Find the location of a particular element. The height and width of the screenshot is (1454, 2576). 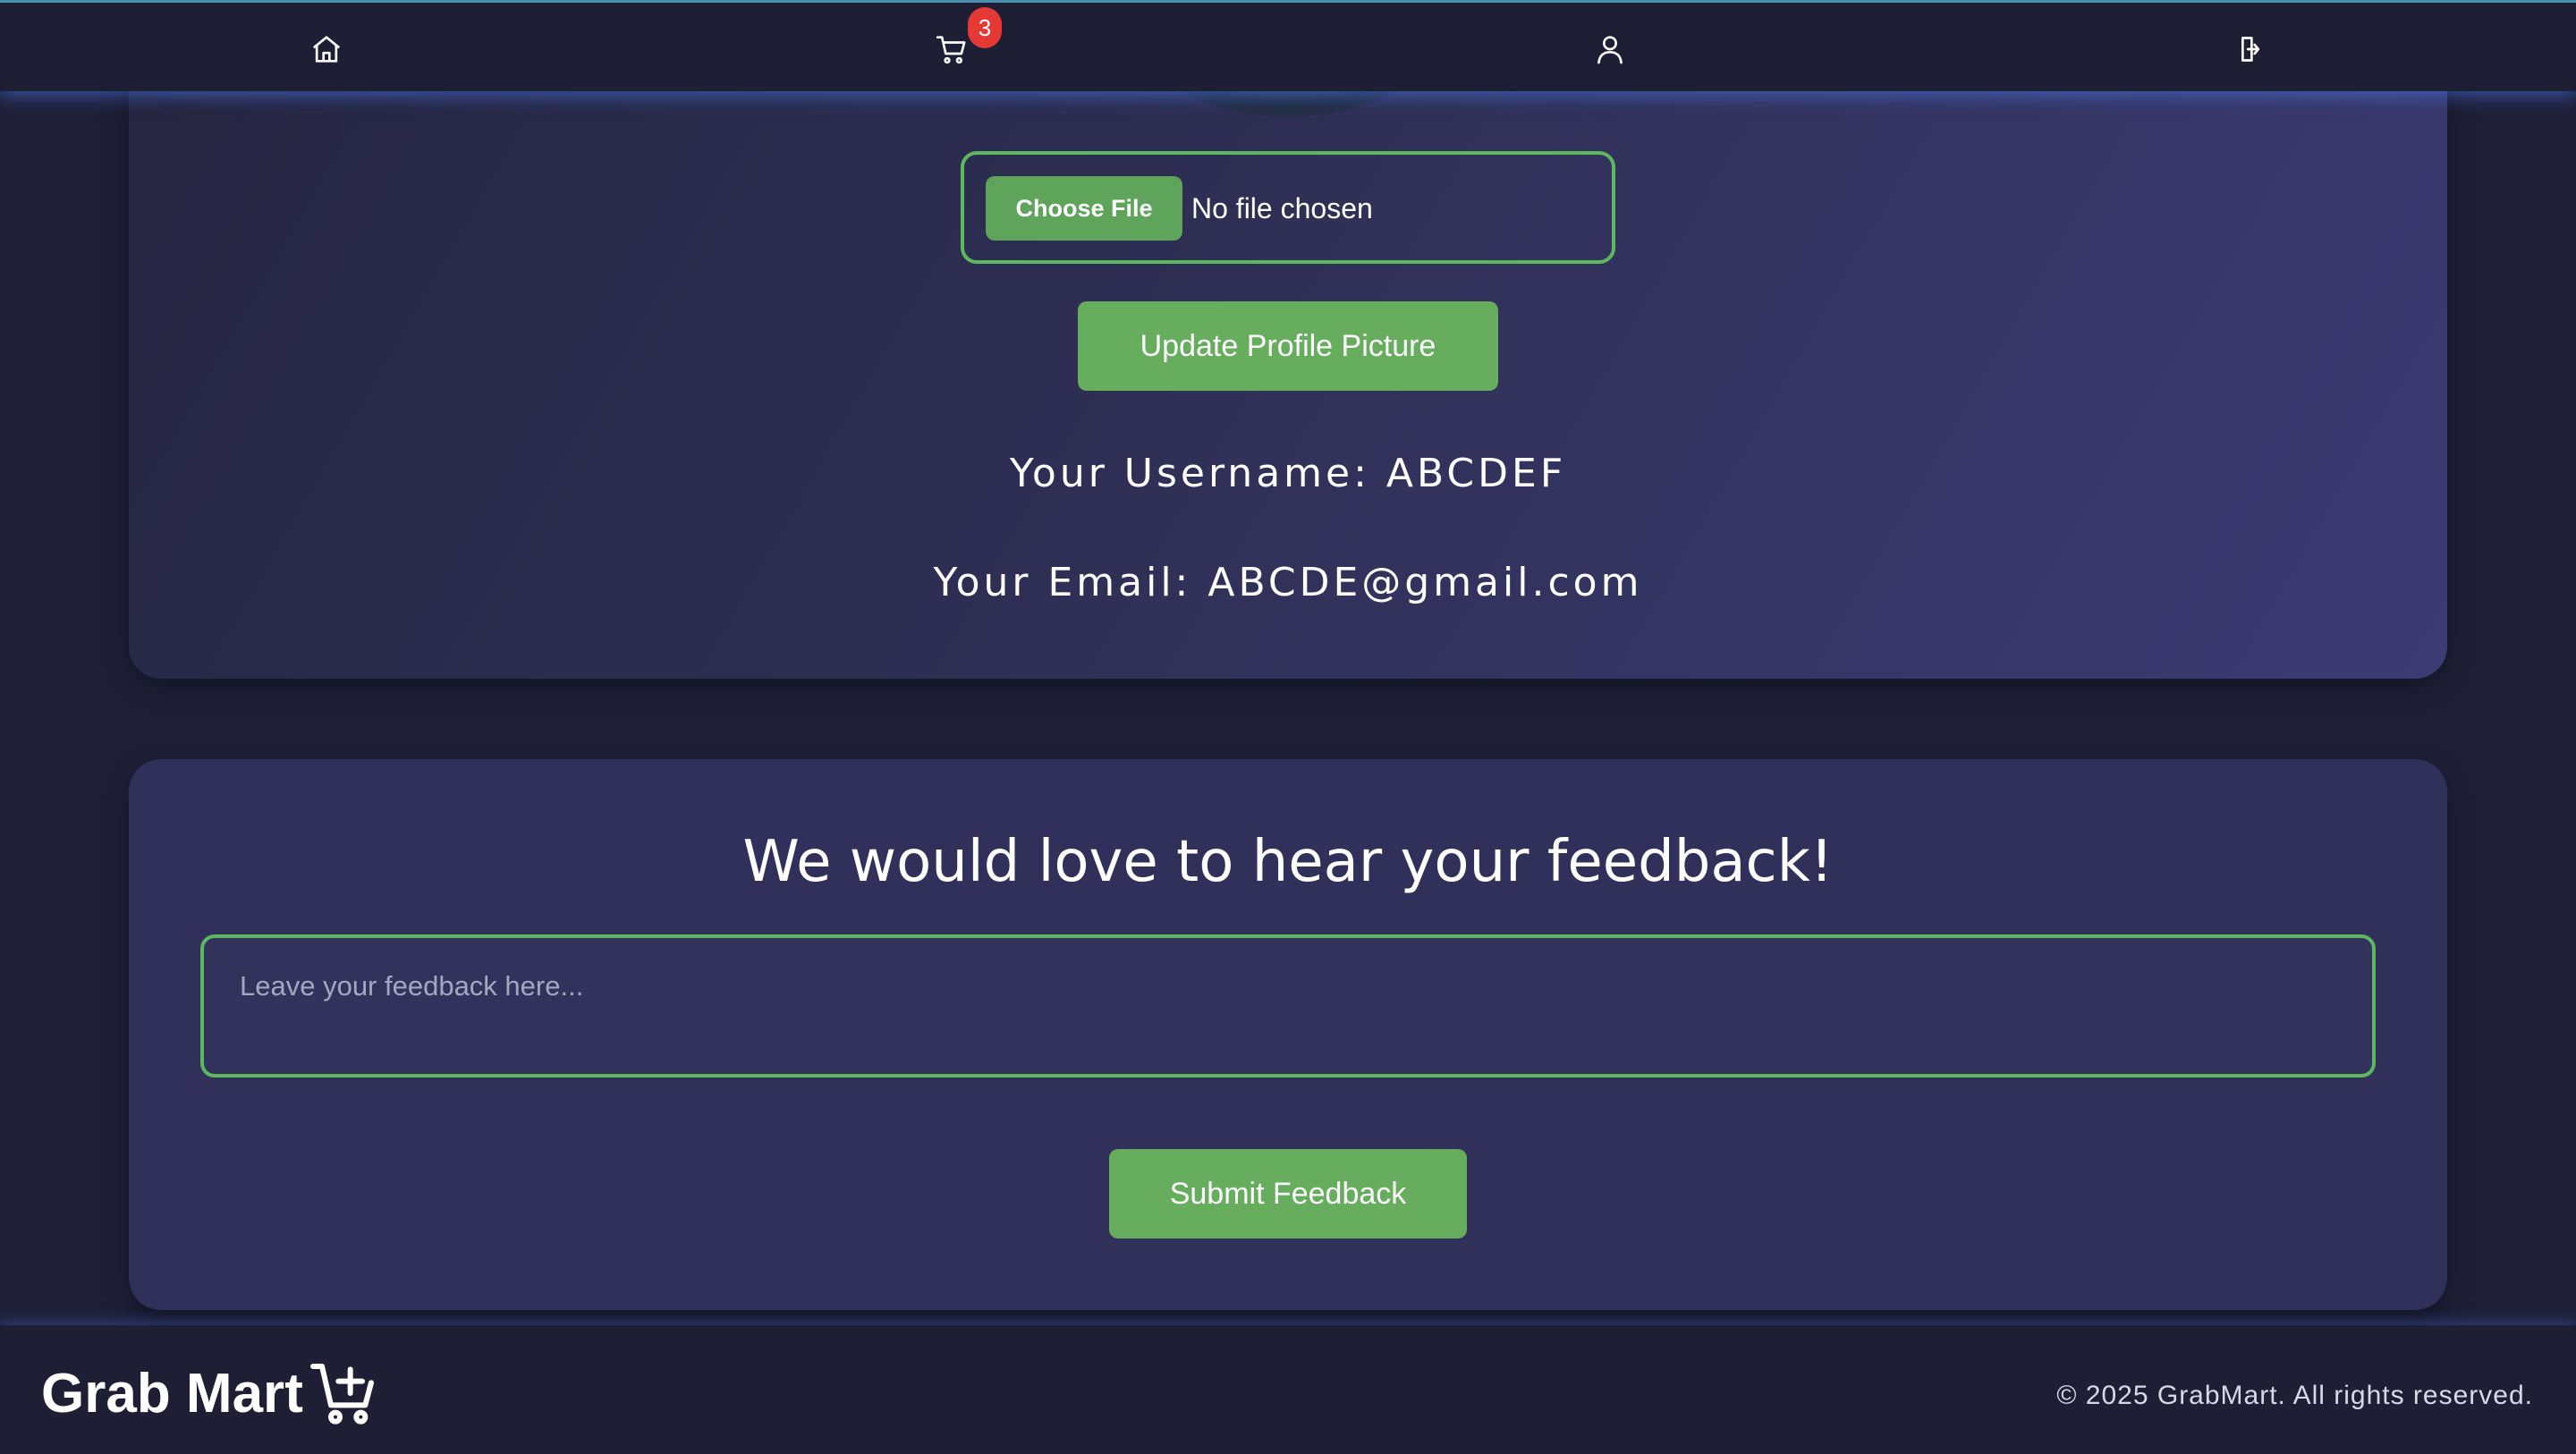

feedback-textarea is located at coordinates (1288, 1006).